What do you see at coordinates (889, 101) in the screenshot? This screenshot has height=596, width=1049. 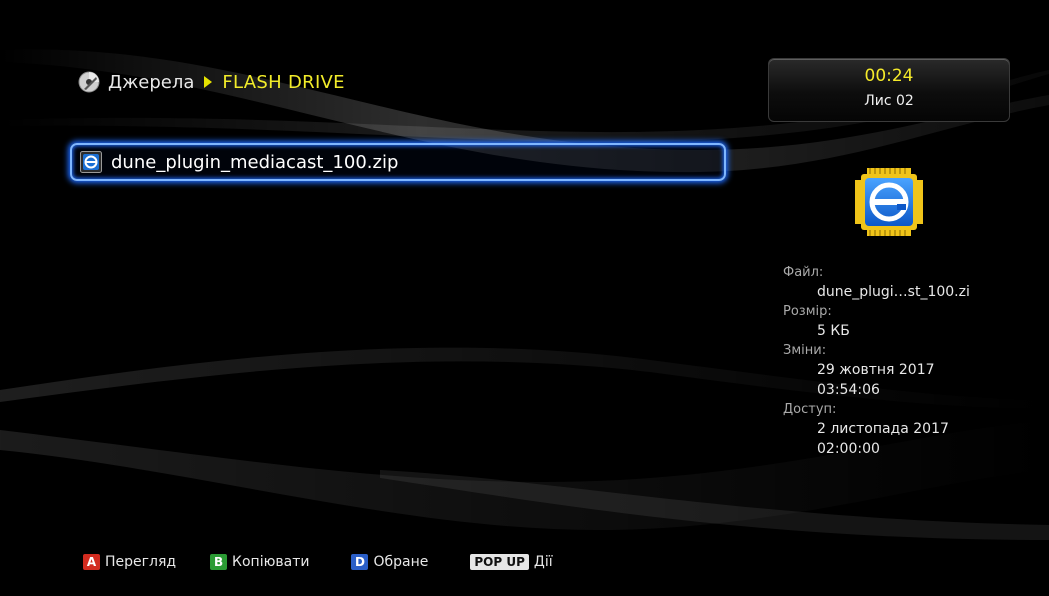 I see `page-indicator: Лис 02` at bounding box center [889, 101].